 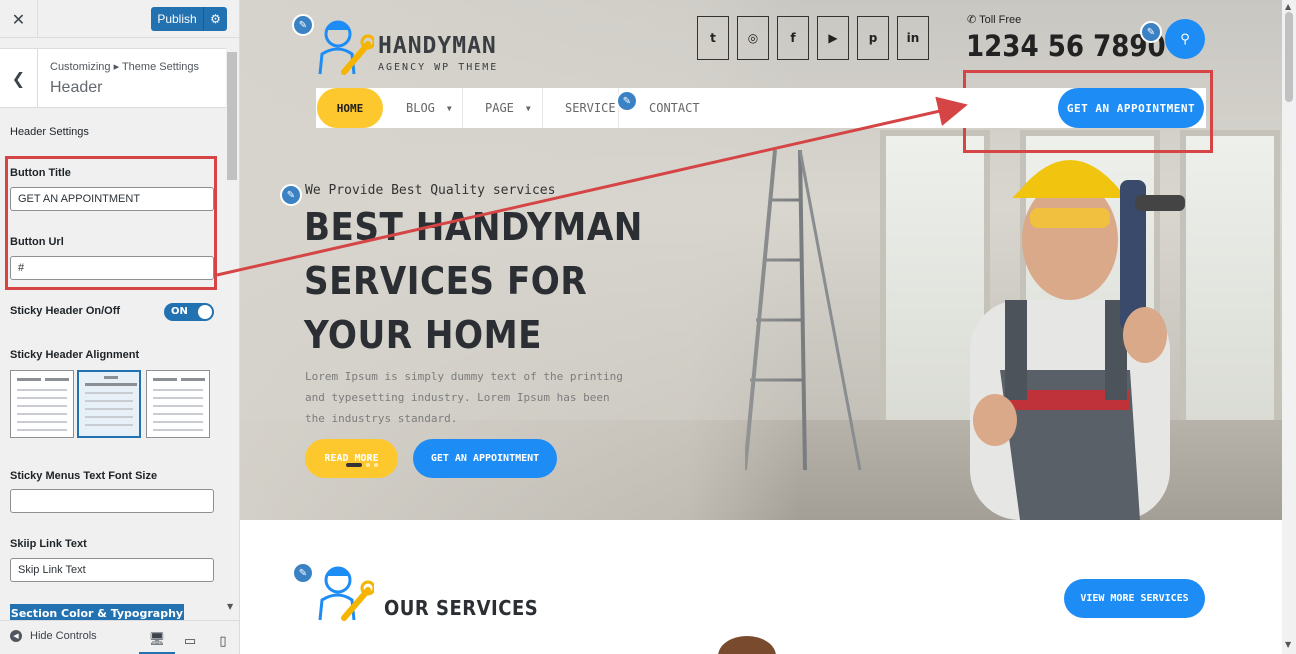 What do you see at coordinates (351, 458) in the screenshot?
I see `read-more-button: READ MORE` at bounding box center [351, 458].